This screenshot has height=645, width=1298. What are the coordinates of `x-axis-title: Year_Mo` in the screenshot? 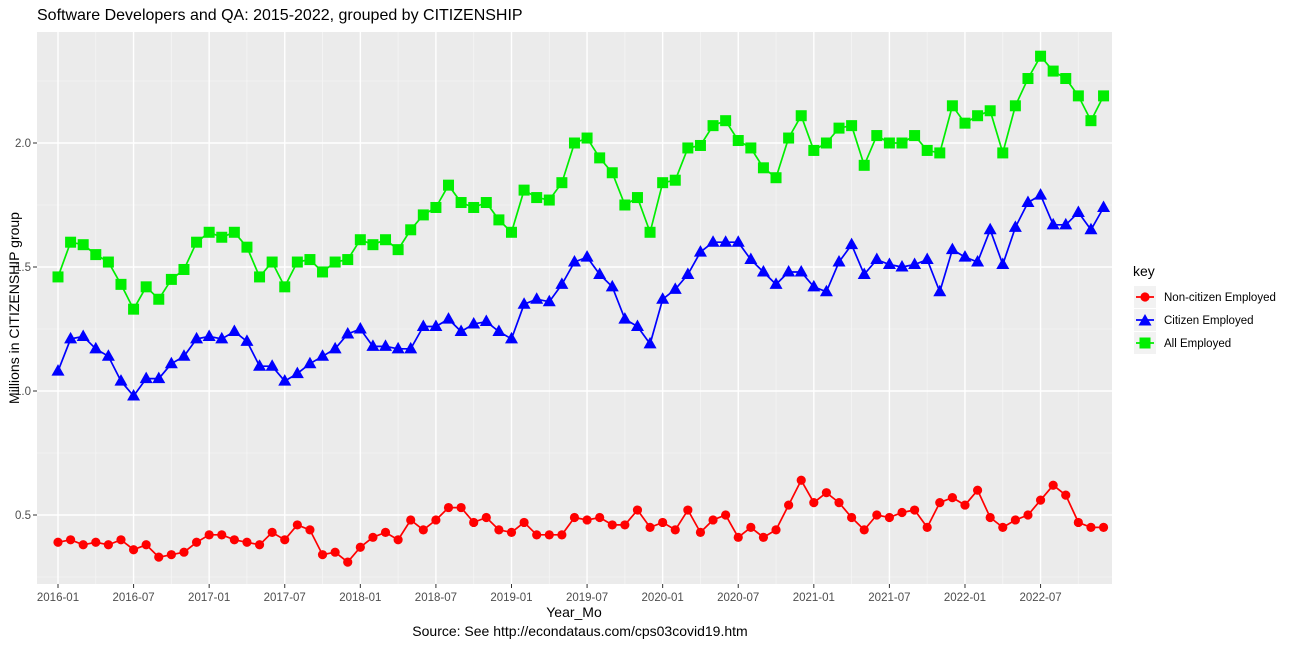 It's located at (574, 612).